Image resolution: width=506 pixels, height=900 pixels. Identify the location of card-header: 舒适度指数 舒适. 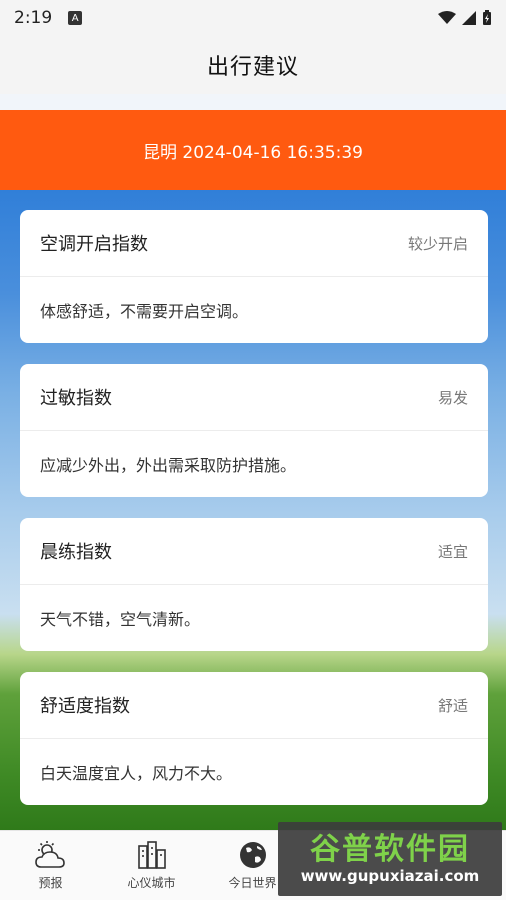
(254, 705).